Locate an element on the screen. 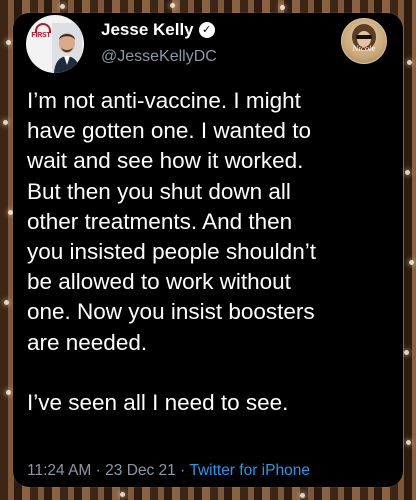 Image resolution: width=416 pixels, height=500 pixels. avatar: FIRST is located at coordinates (55, 44).